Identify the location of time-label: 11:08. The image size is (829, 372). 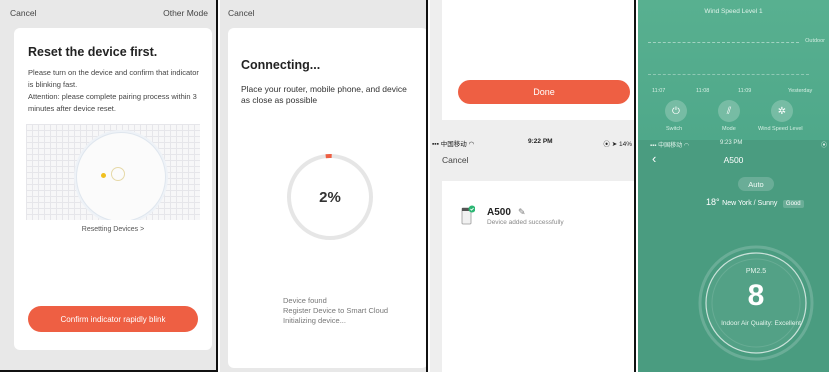
(703, 91).